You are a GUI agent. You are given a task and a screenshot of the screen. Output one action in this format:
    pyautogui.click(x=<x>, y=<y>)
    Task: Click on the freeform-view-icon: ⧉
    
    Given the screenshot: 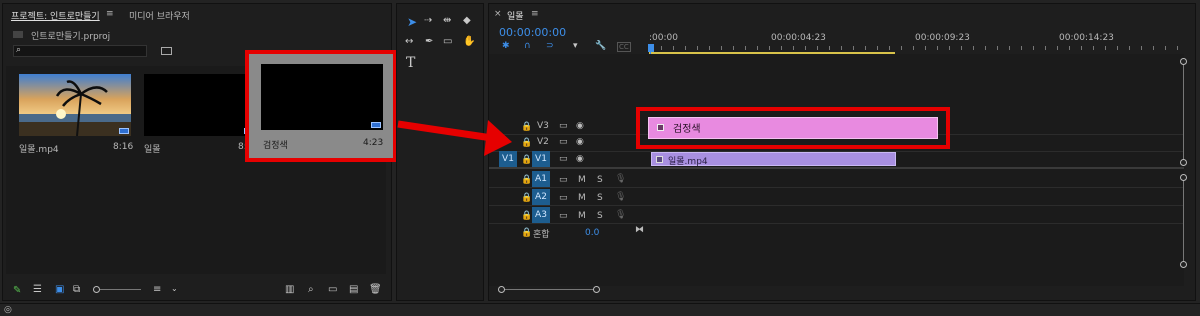 What is the action you would take?
    pyautogui.click(x=76, y=289)
    